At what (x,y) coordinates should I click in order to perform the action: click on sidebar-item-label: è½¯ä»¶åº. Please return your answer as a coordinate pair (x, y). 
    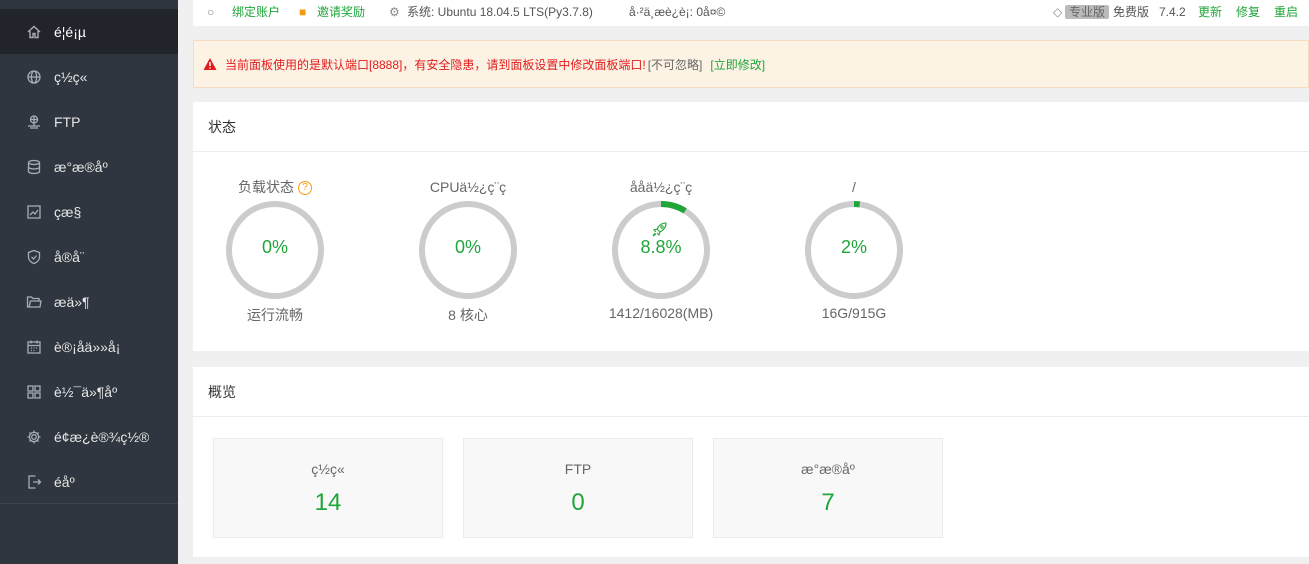
    Looking at the image, I should click on (86, 391).